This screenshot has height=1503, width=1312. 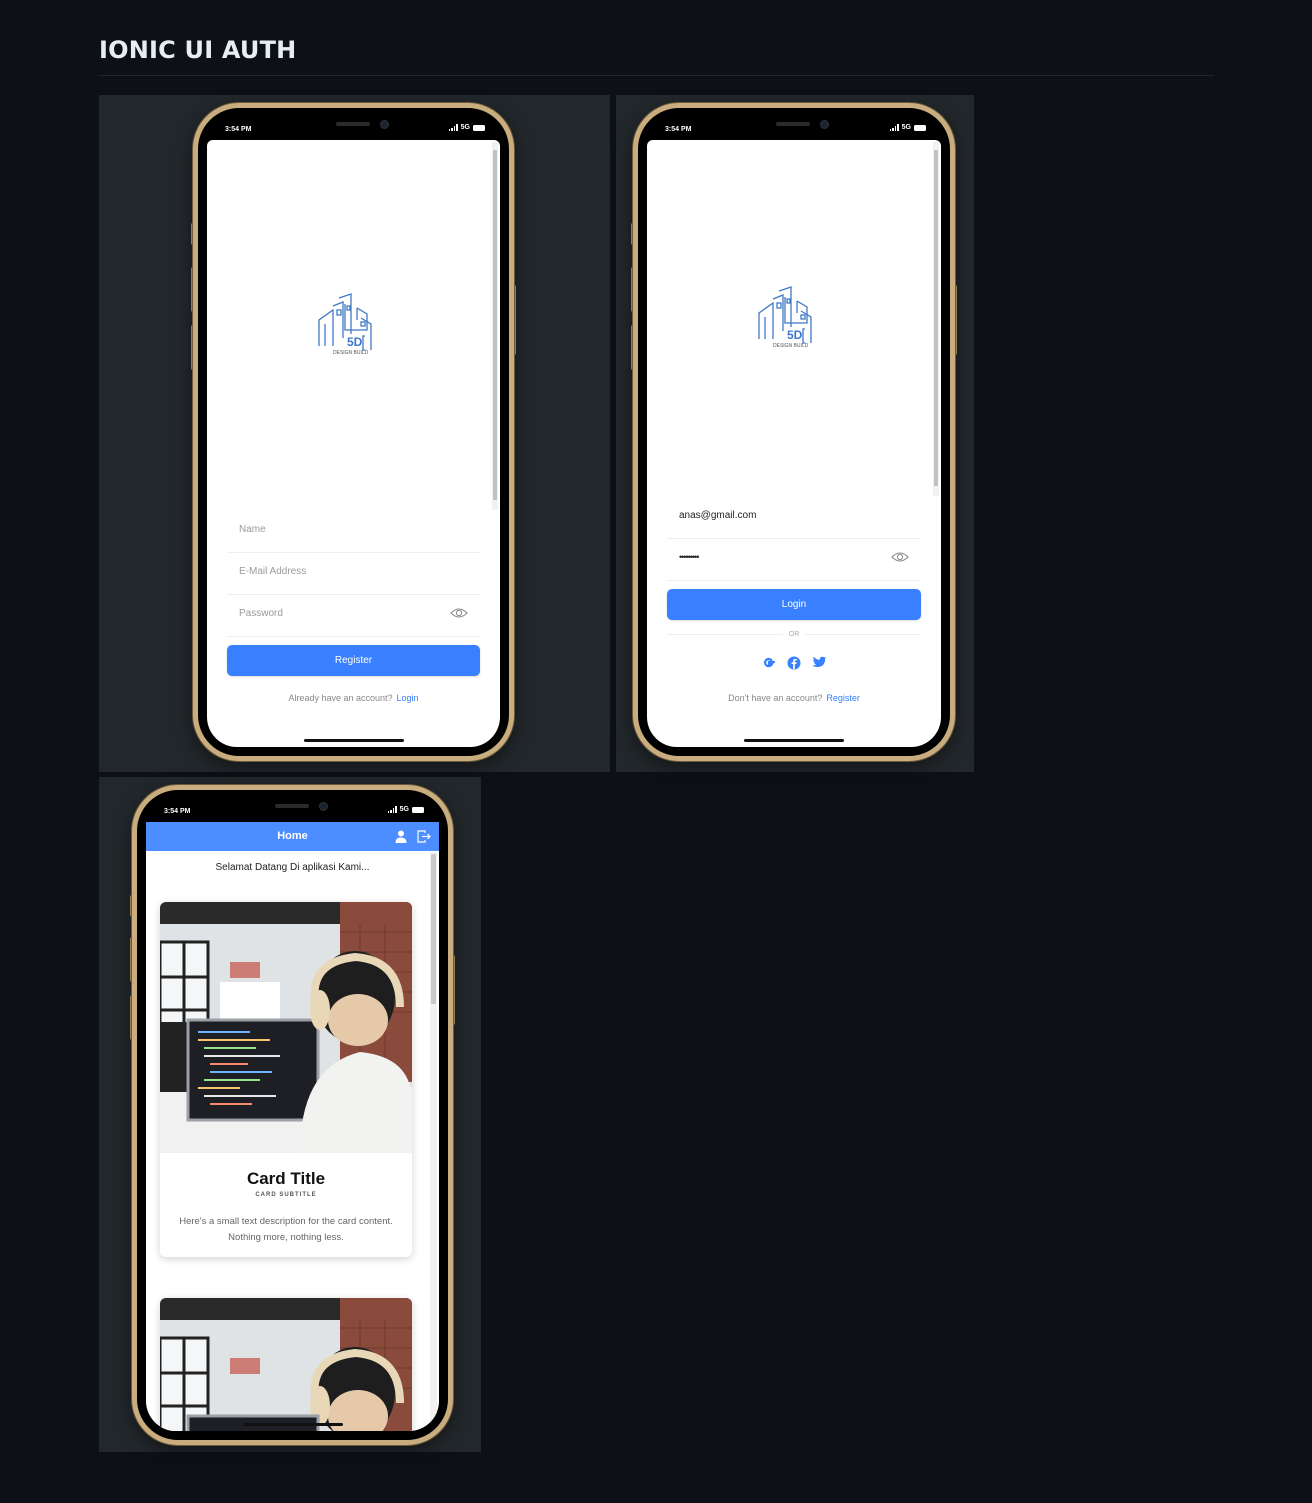 I want to click on title-divider, so click(x=656, y=75).